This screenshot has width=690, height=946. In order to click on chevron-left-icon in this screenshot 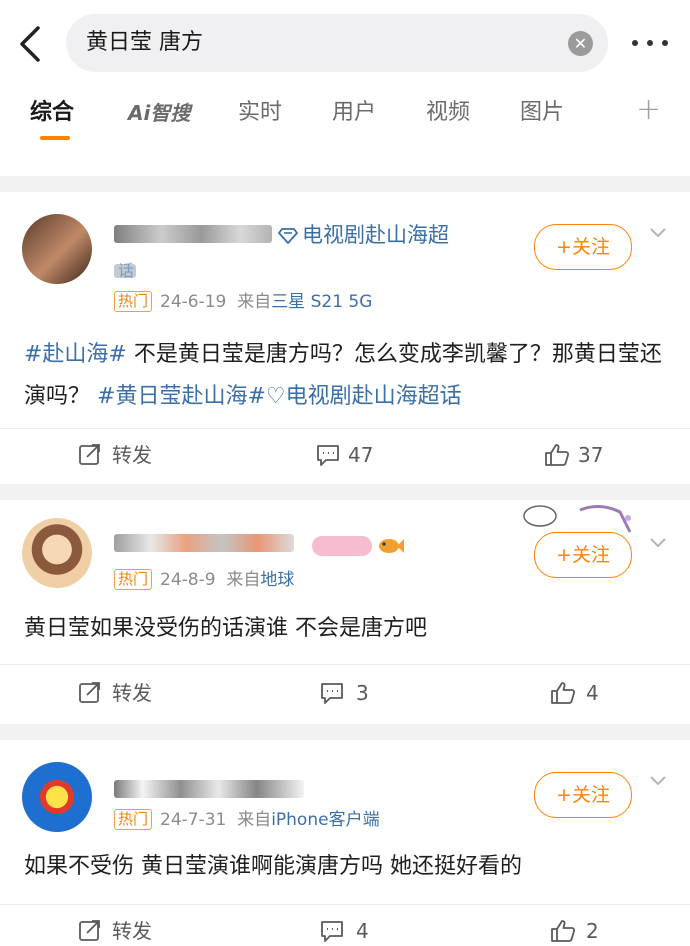, I will do `click(30, 44)`.